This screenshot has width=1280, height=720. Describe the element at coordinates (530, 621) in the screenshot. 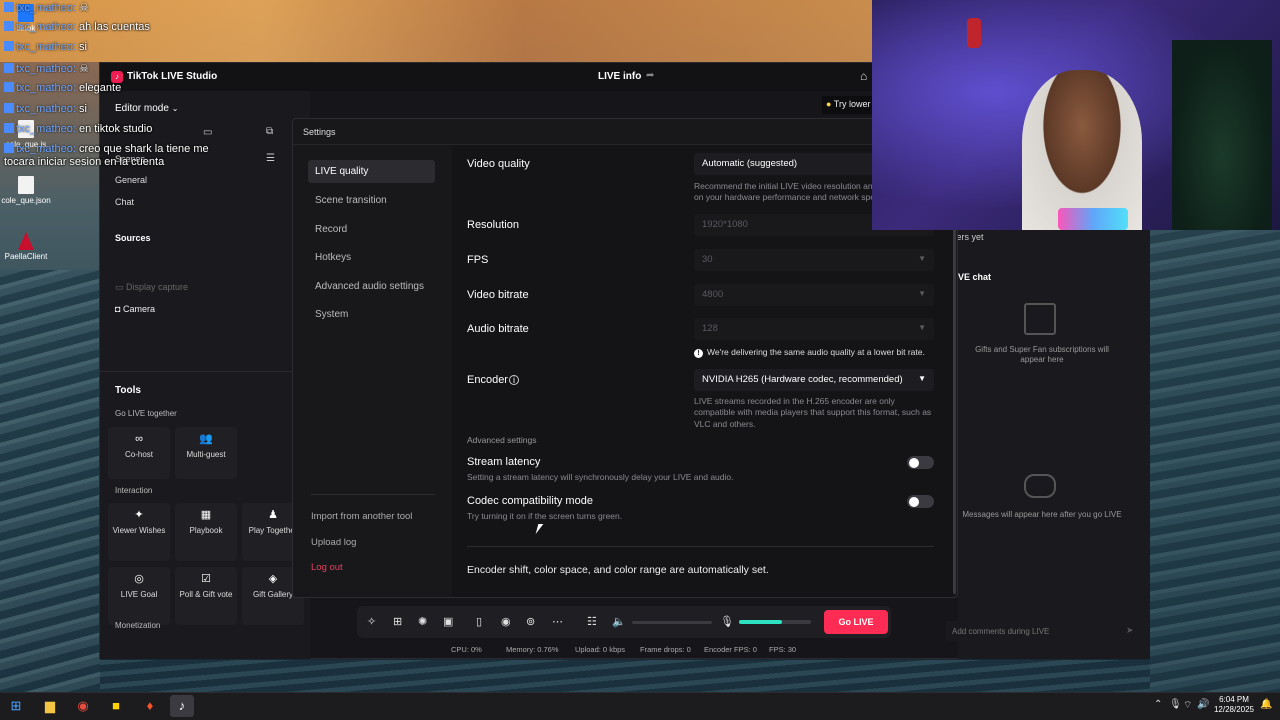

I see `capture-icon: ⊚` at that location.